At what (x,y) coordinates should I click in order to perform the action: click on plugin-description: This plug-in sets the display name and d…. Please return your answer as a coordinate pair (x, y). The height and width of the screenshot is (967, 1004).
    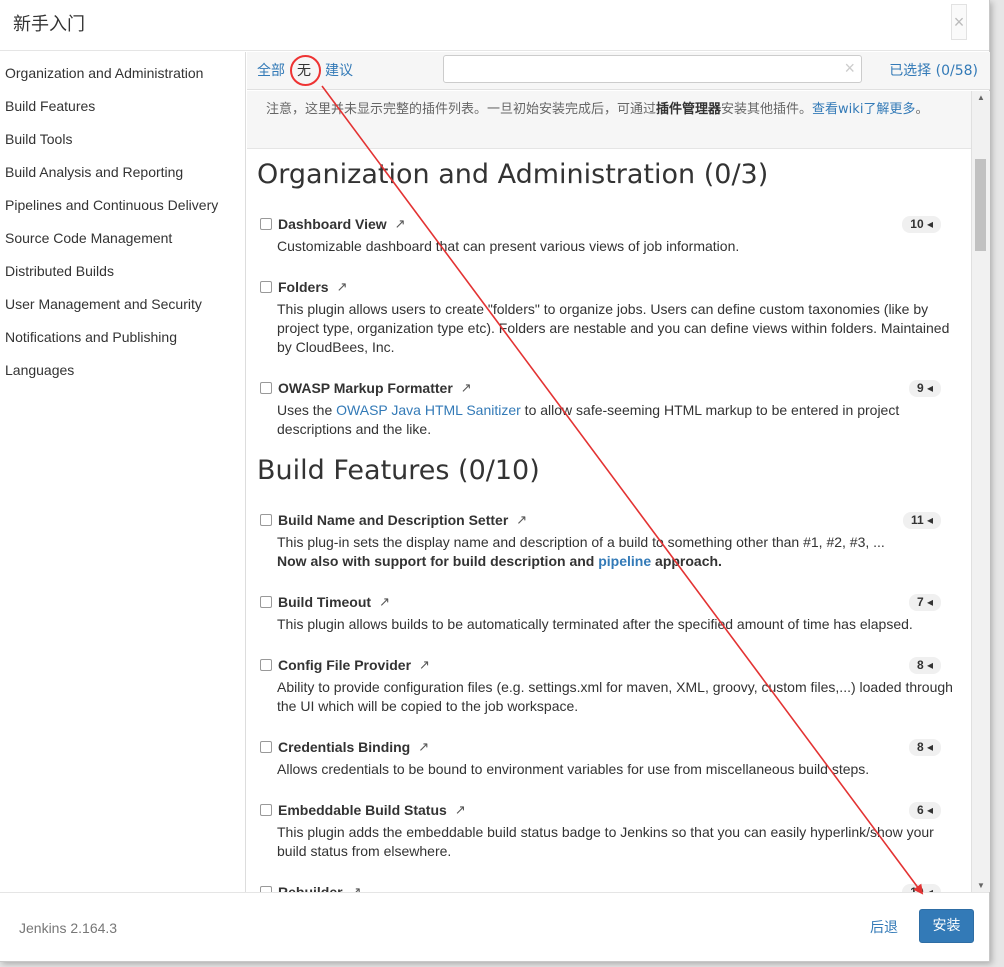
    Looking at the image, I should click on (615, 552).